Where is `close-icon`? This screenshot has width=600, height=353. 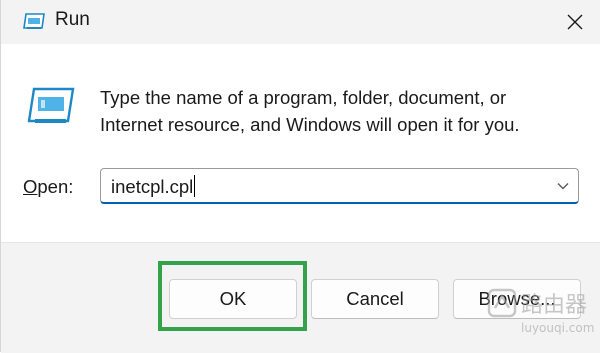
close-icon is located at coordinates (575, 22).